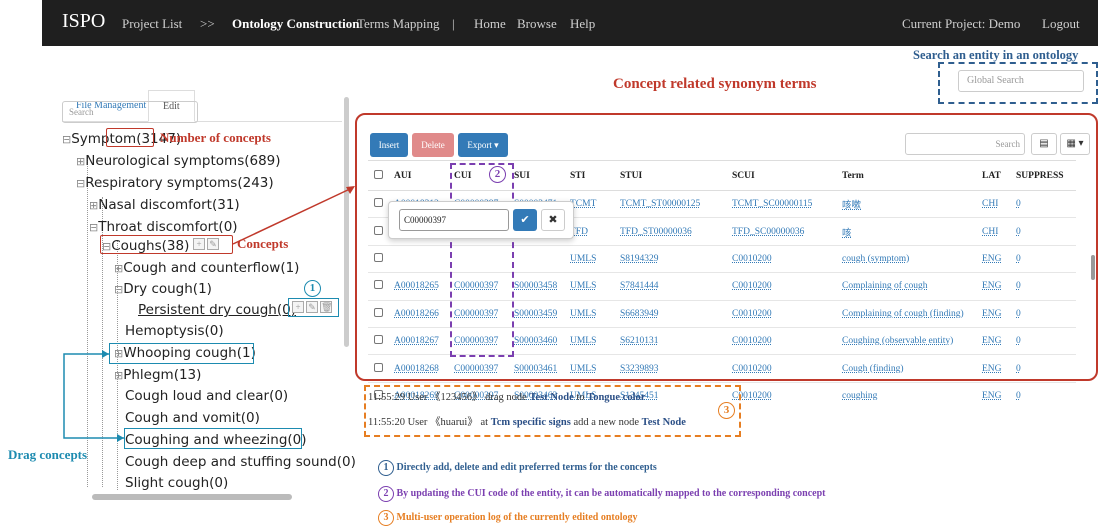 The image size is (1098, 526). Describe the element at coordinates (715, 84) in the screenshot. I see `synonym-terms-annotation: Concept related synonym terms` at that location.